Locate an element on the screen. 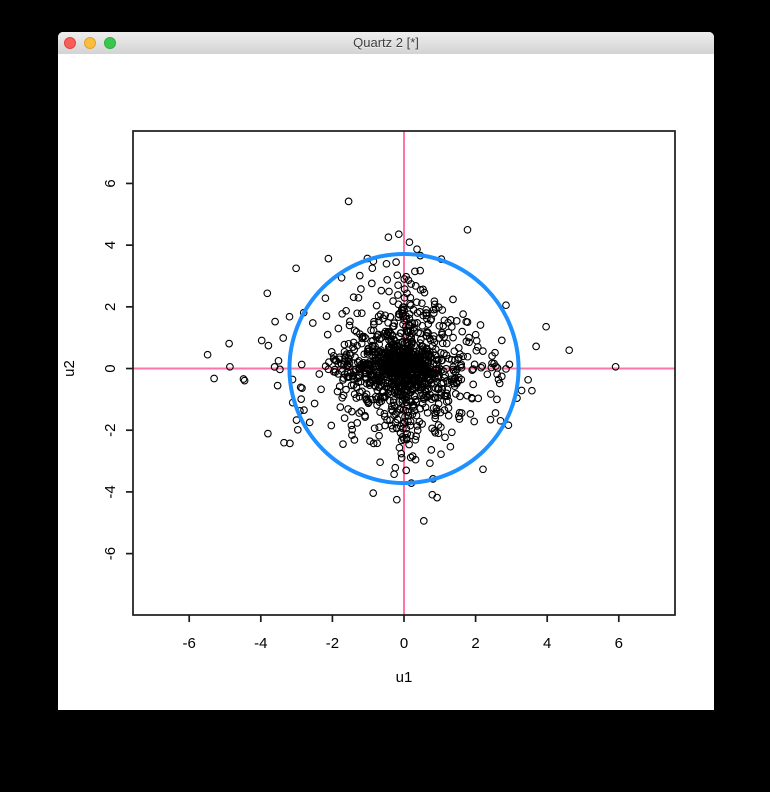 The image size is (770, 792). x-tick-label: 6 is located at coordinates (619, 643).